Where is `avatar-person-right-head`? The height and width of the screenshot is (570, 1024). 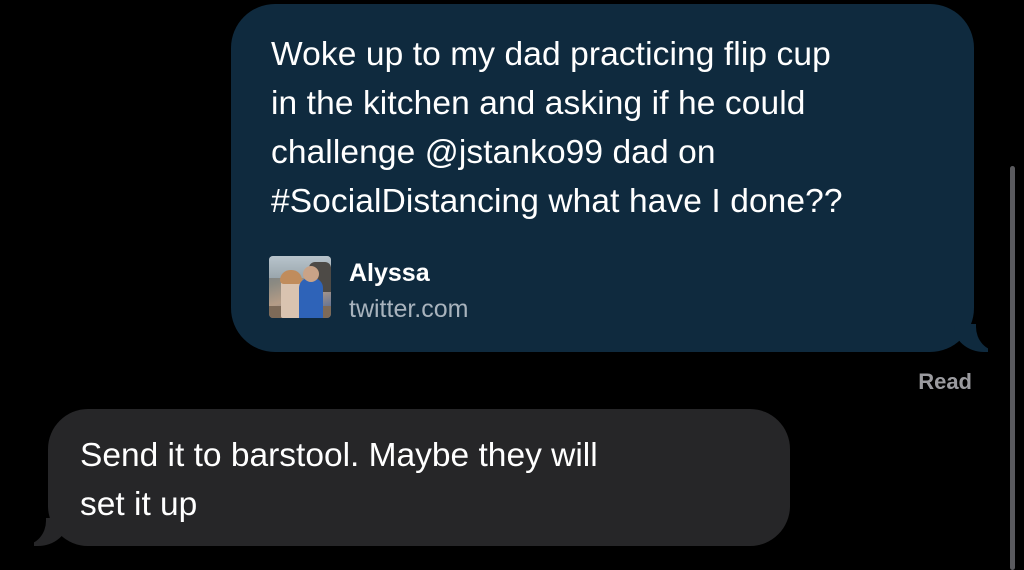 avatar-person-right-head is located at coordinates (311, 274).